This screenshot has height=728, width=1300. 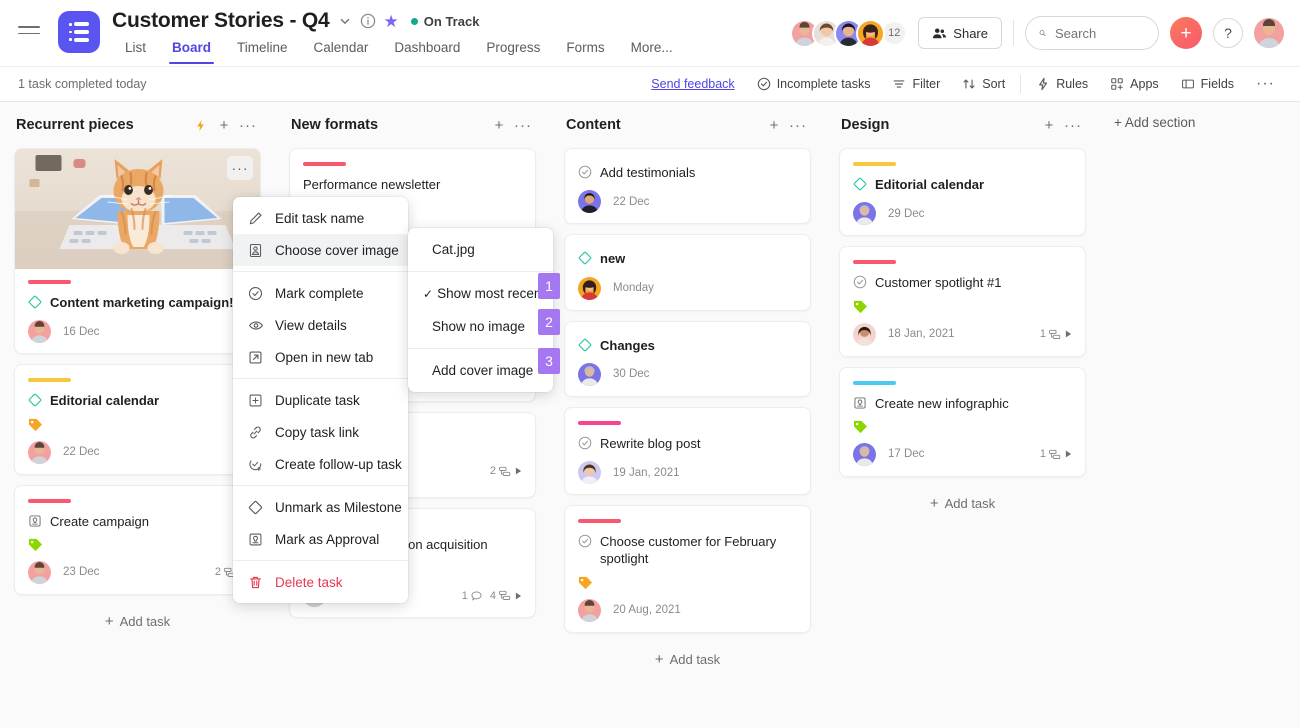 What do you see at coordinates (1062, 84) in the screenshot?
I see `rules-button: Rules` at bounding box center [1062, 84].